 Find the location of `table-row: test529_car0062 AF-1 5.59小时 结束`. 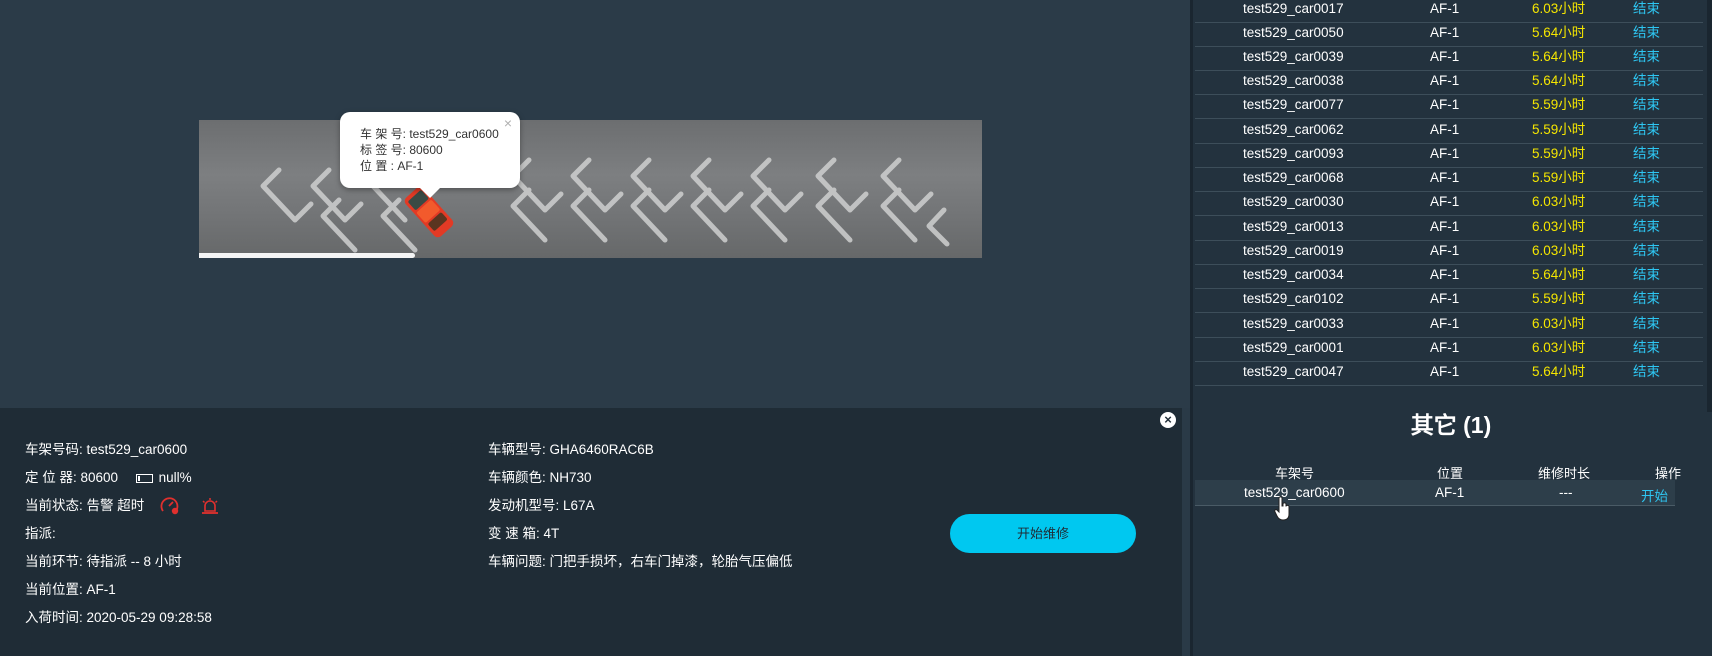

table-row: test529_car0062 AF-1 5.59小时 结束 is located at coordinates (1449, 130).